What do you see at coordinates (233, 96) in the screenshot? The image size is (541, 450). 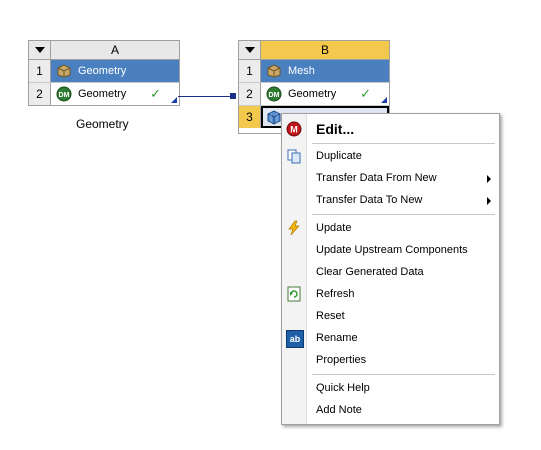 I see `connection-endpoint` at bounding box center [233, 96].